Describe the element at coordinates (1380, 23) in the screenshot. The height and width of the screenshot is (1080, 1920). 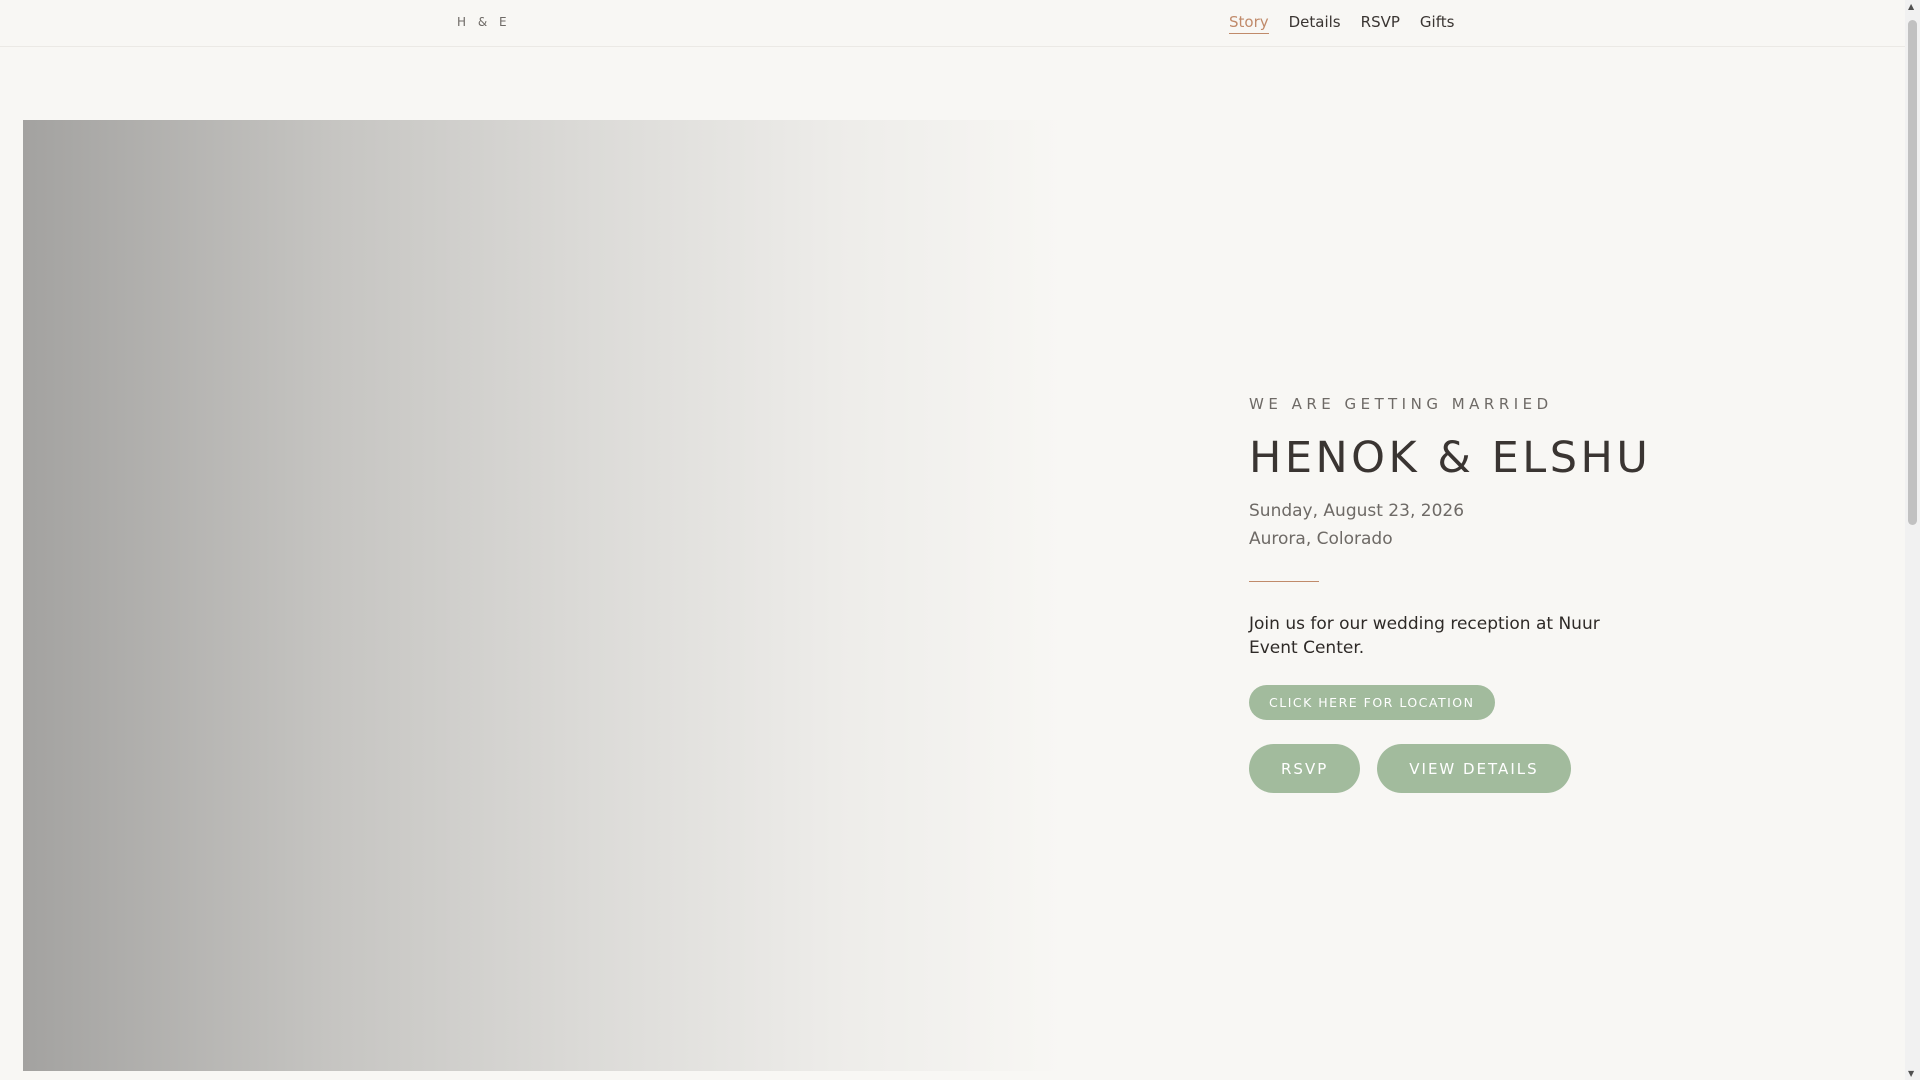
I see `nav-link-rsvp: RSVP` at that location.